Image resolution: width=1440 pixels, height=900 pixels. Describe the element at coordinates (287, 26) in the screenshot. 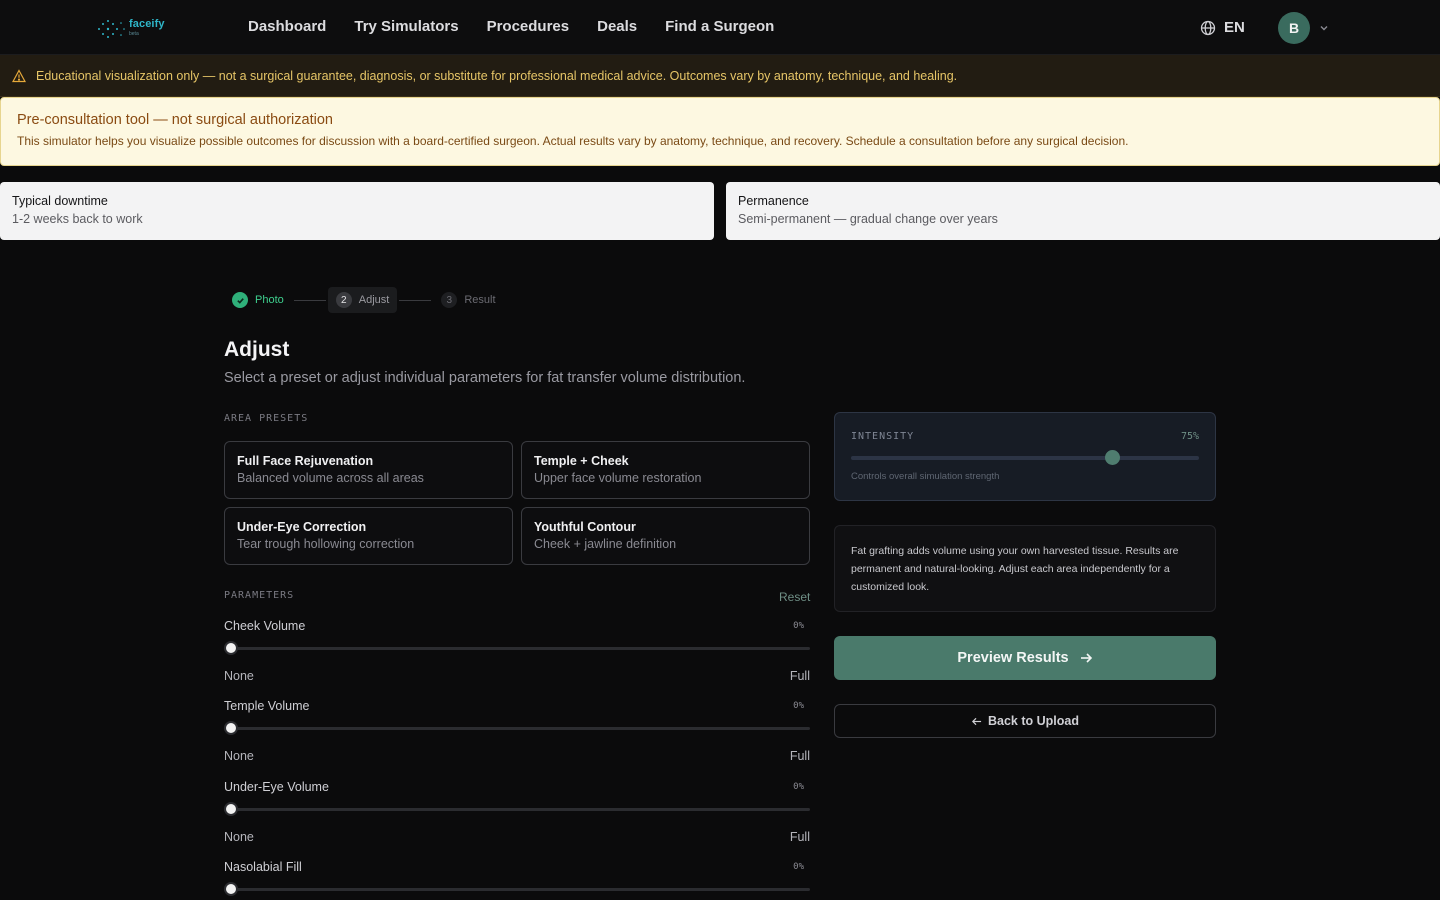

I see `nav-dashboard: Dashboard` at that location.